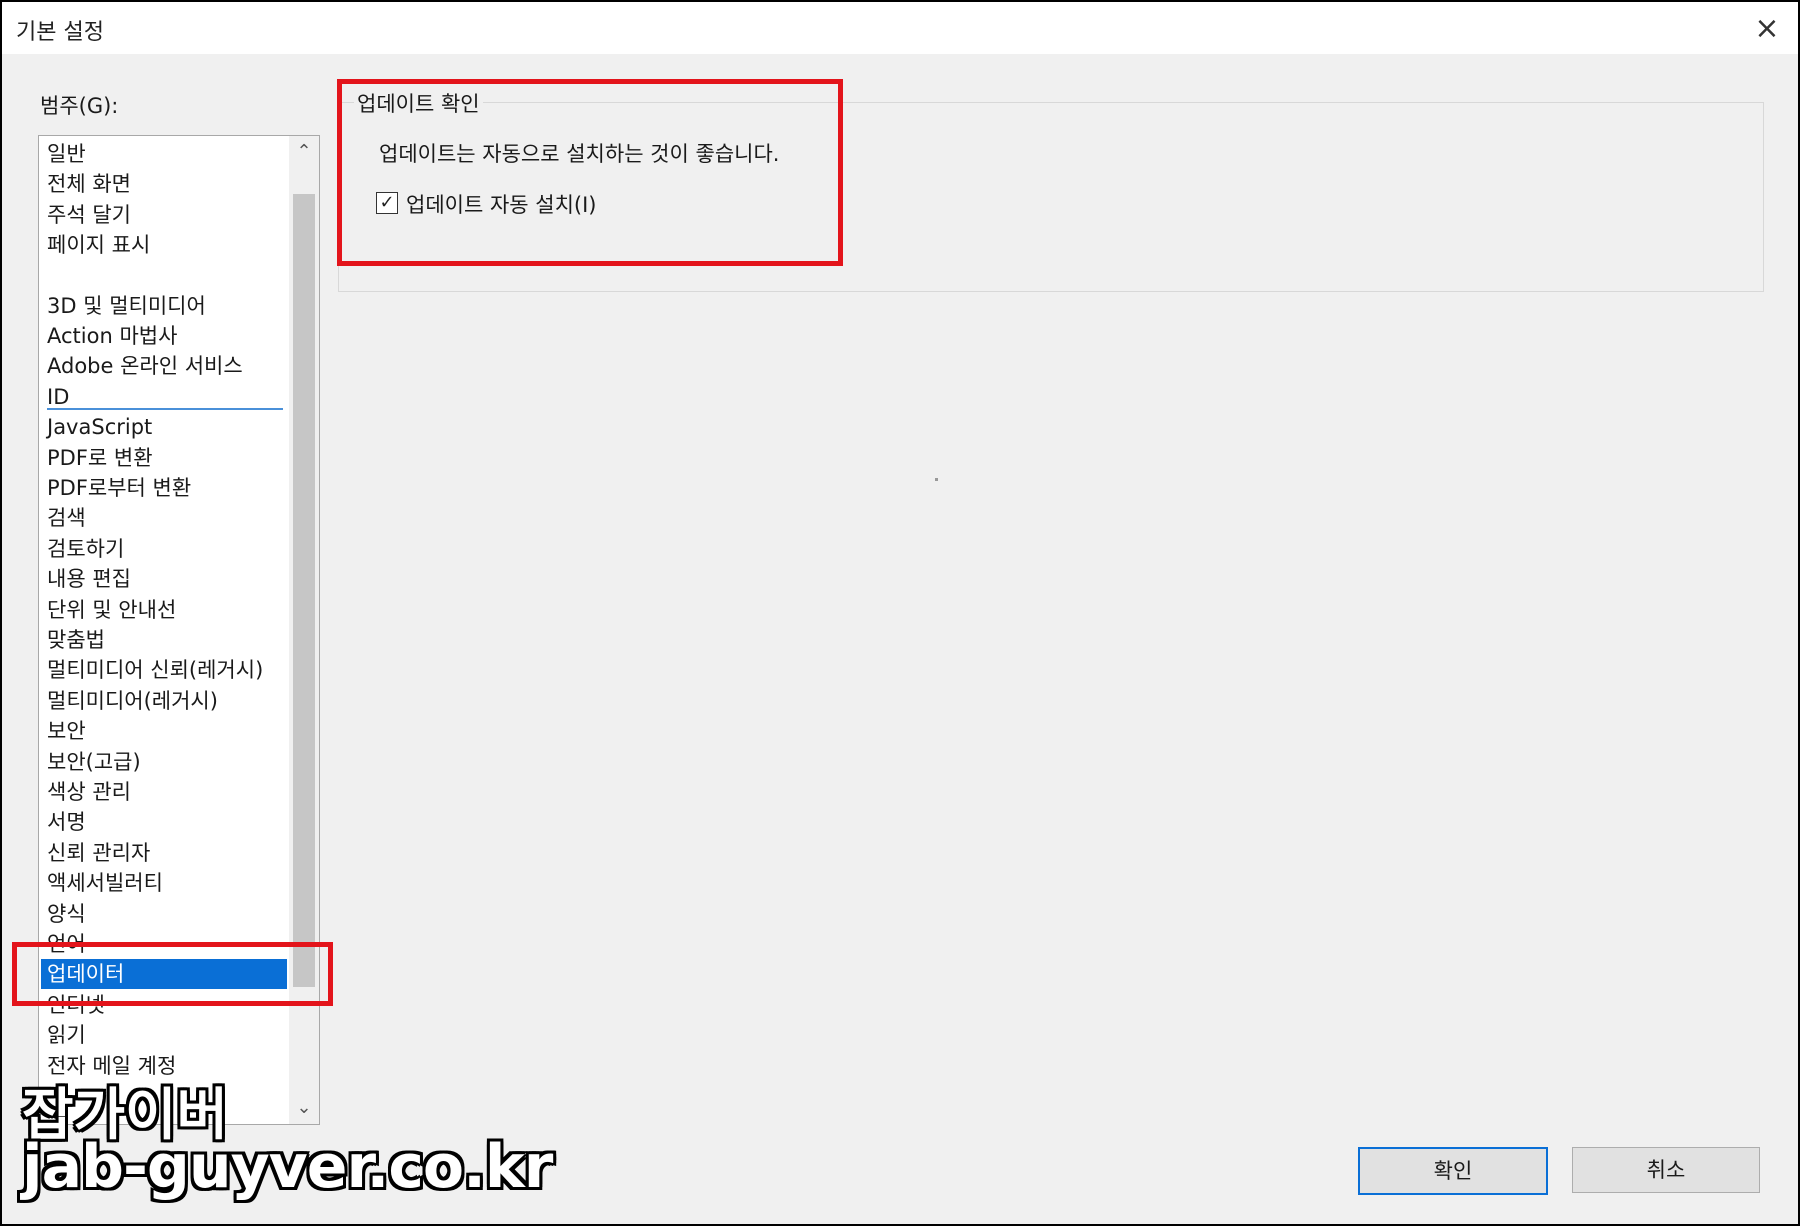  What do you see at coordinates (164, 731) in the screenshot?
I see `category-item: 보안` at bounding box center [164, 731].